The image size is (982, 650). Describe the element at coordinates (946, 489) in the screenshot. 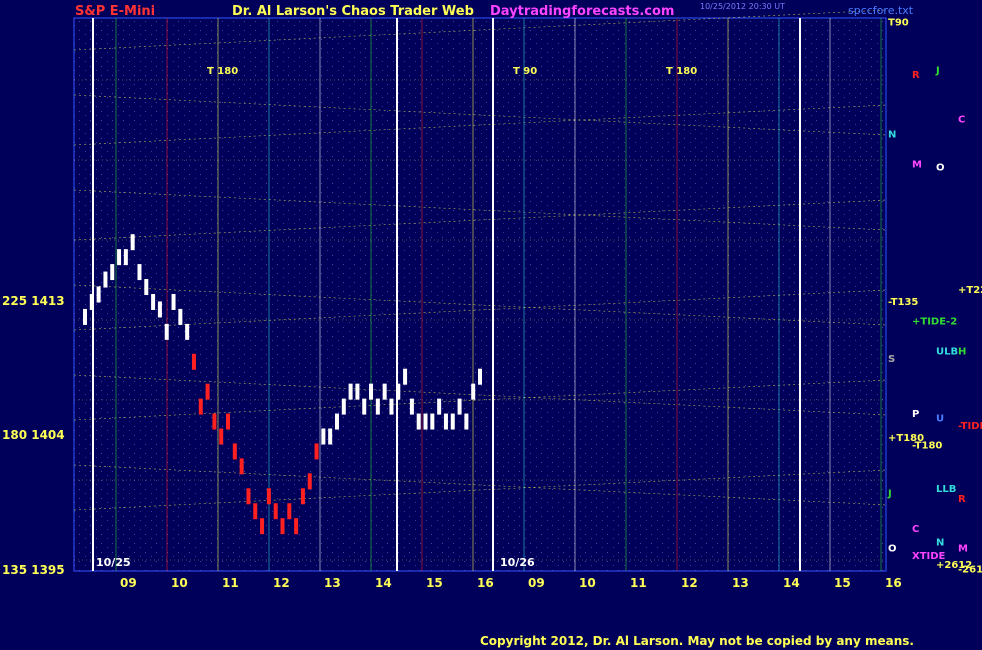

I see `annotation-label: LLB` at that location.